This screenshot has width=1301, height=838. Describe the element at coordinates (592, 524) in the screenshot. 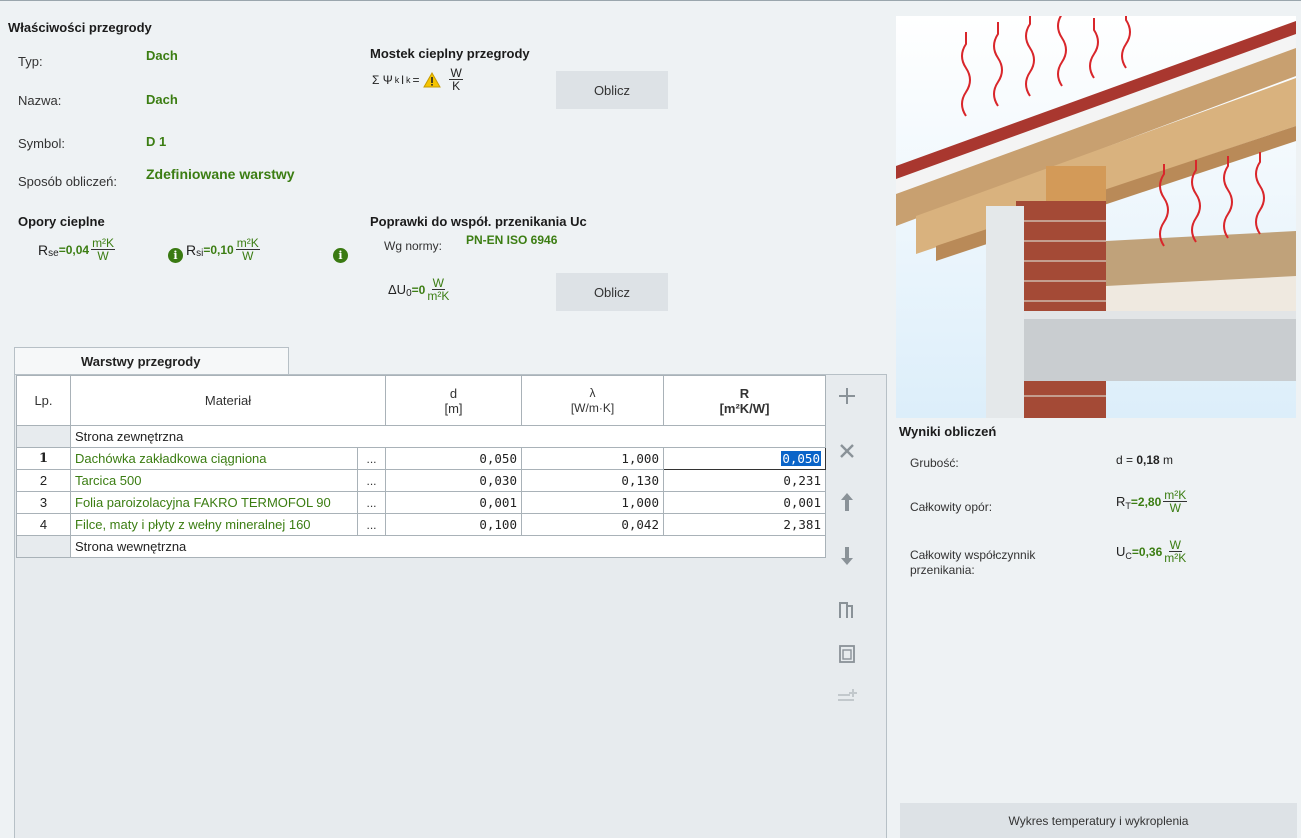

I see `row-lambda: 0,042` at that location.